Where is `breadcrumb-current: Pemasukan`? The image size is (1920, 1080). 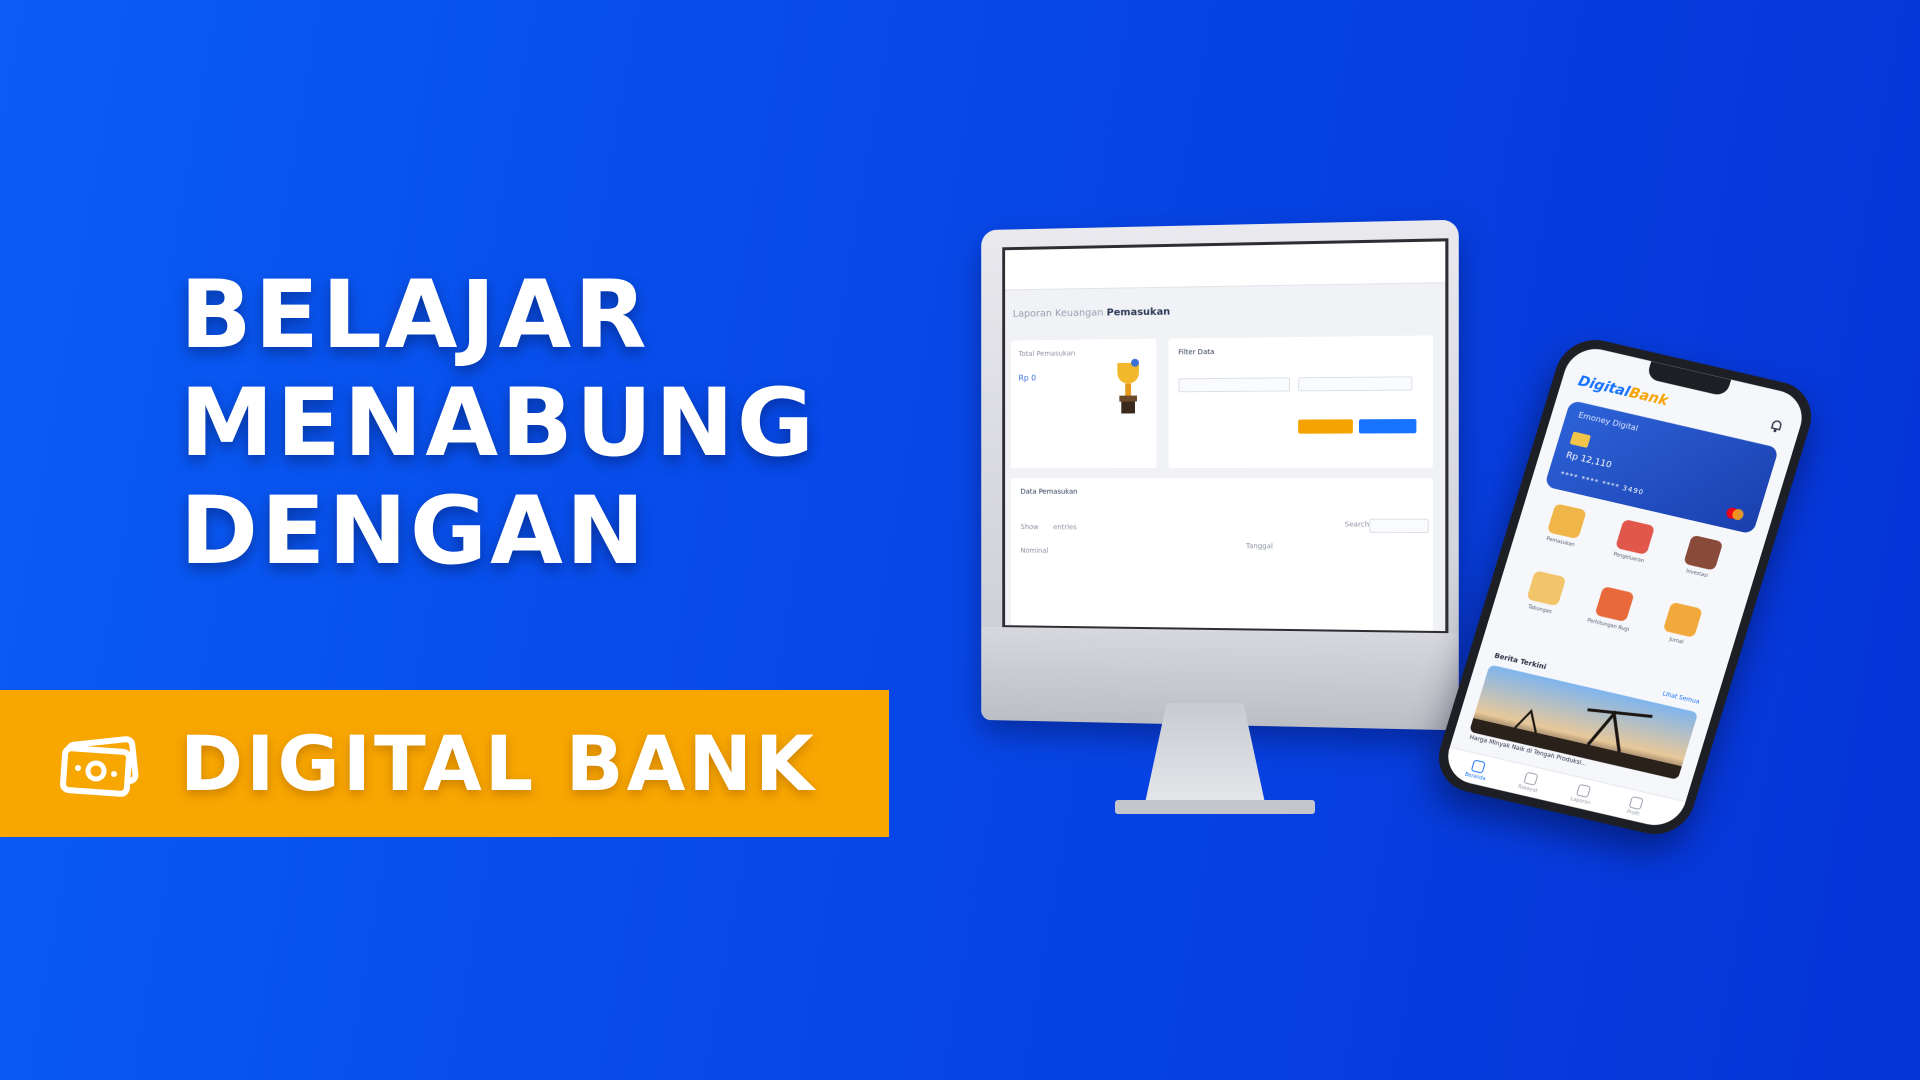
breadcrumb-current: Pemasukan is located at coordinates (1138, 312).